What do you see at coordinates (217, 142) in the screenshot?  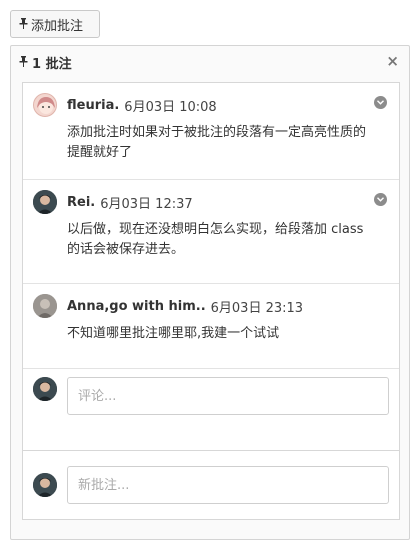 I see `comment-text: 添加批注时如果对于被批注的段落有一定高亮性质的提醒就好了` at bounding box center [217, 142].